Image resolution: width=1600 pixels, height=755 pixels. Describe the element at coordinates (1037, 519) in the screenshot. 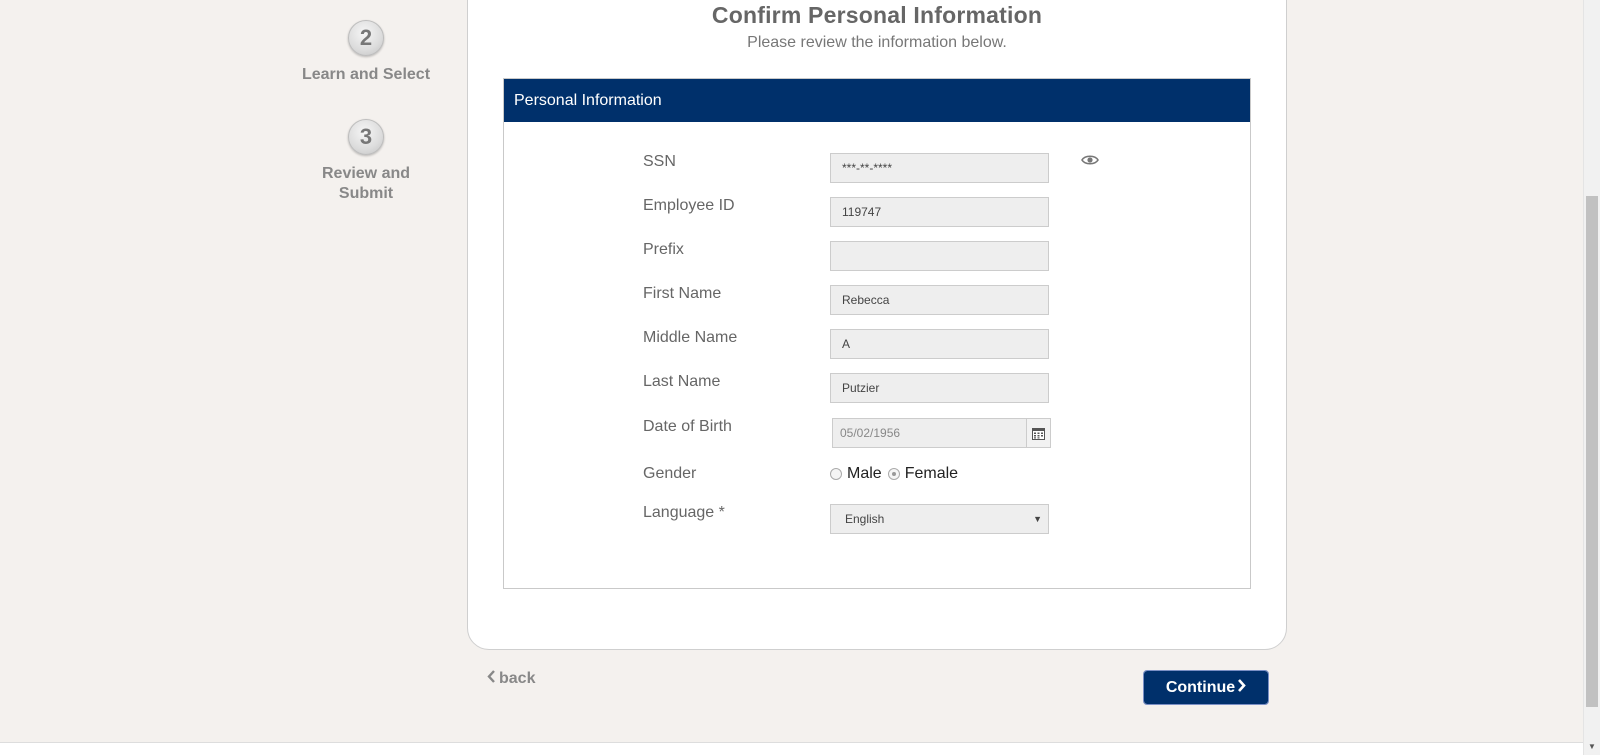

I see `chevron-down-icon: ▼` at that location.